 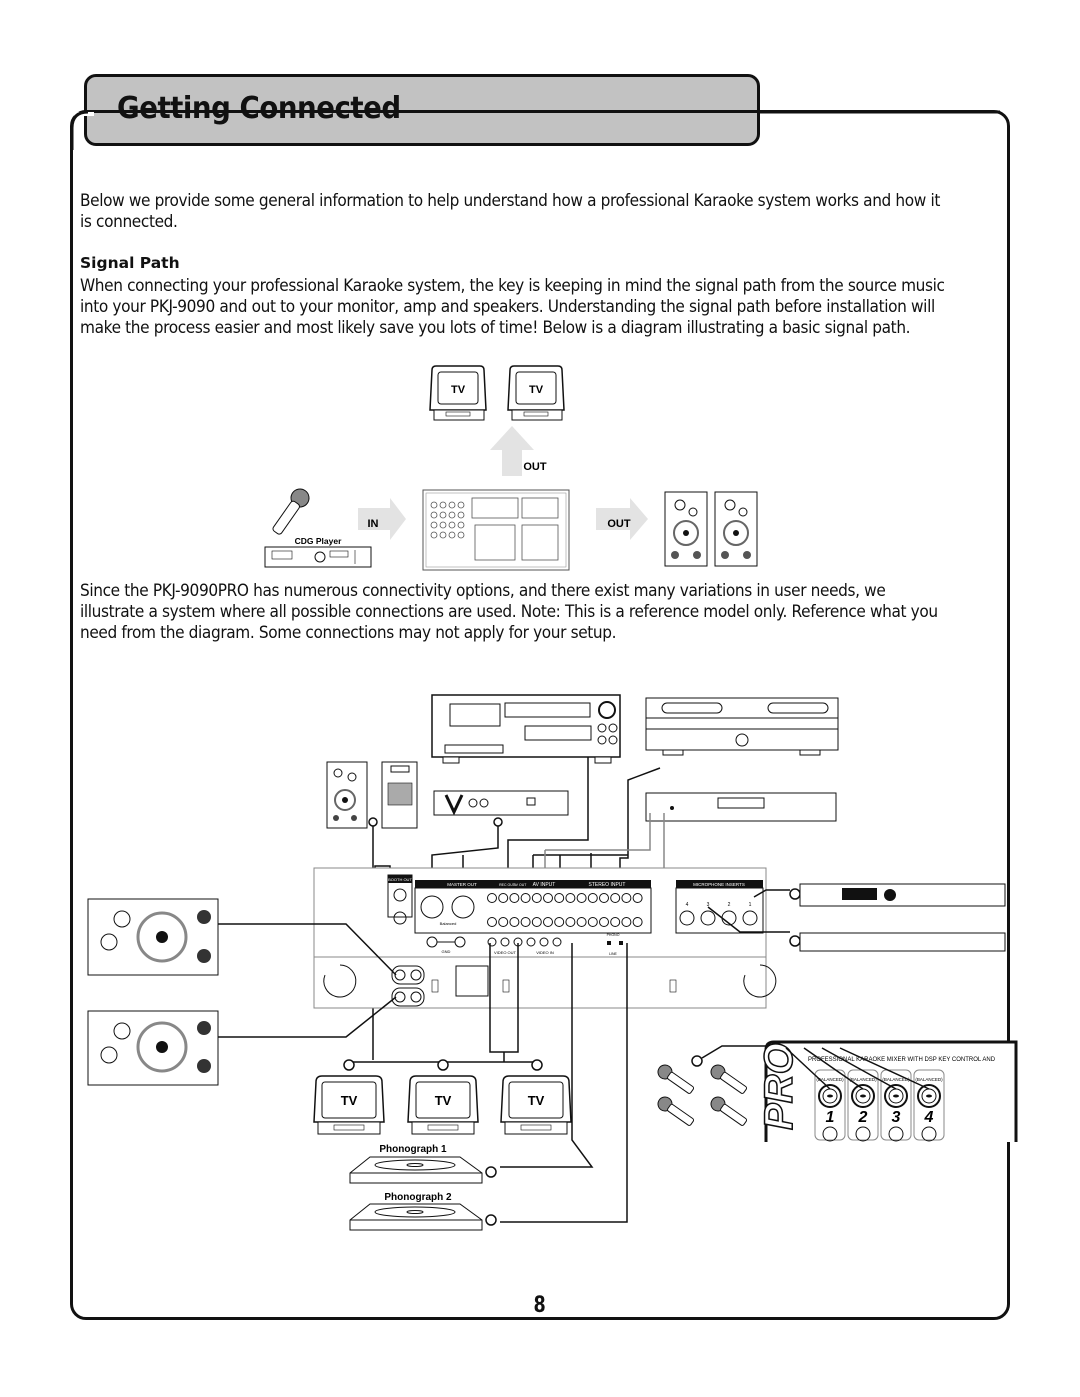 What do you see at coordinates (719, 884) in the screenshot?
I see `microphone-inserts-label: MICROPHONE INSERTS` at bounding box center [719, 884].